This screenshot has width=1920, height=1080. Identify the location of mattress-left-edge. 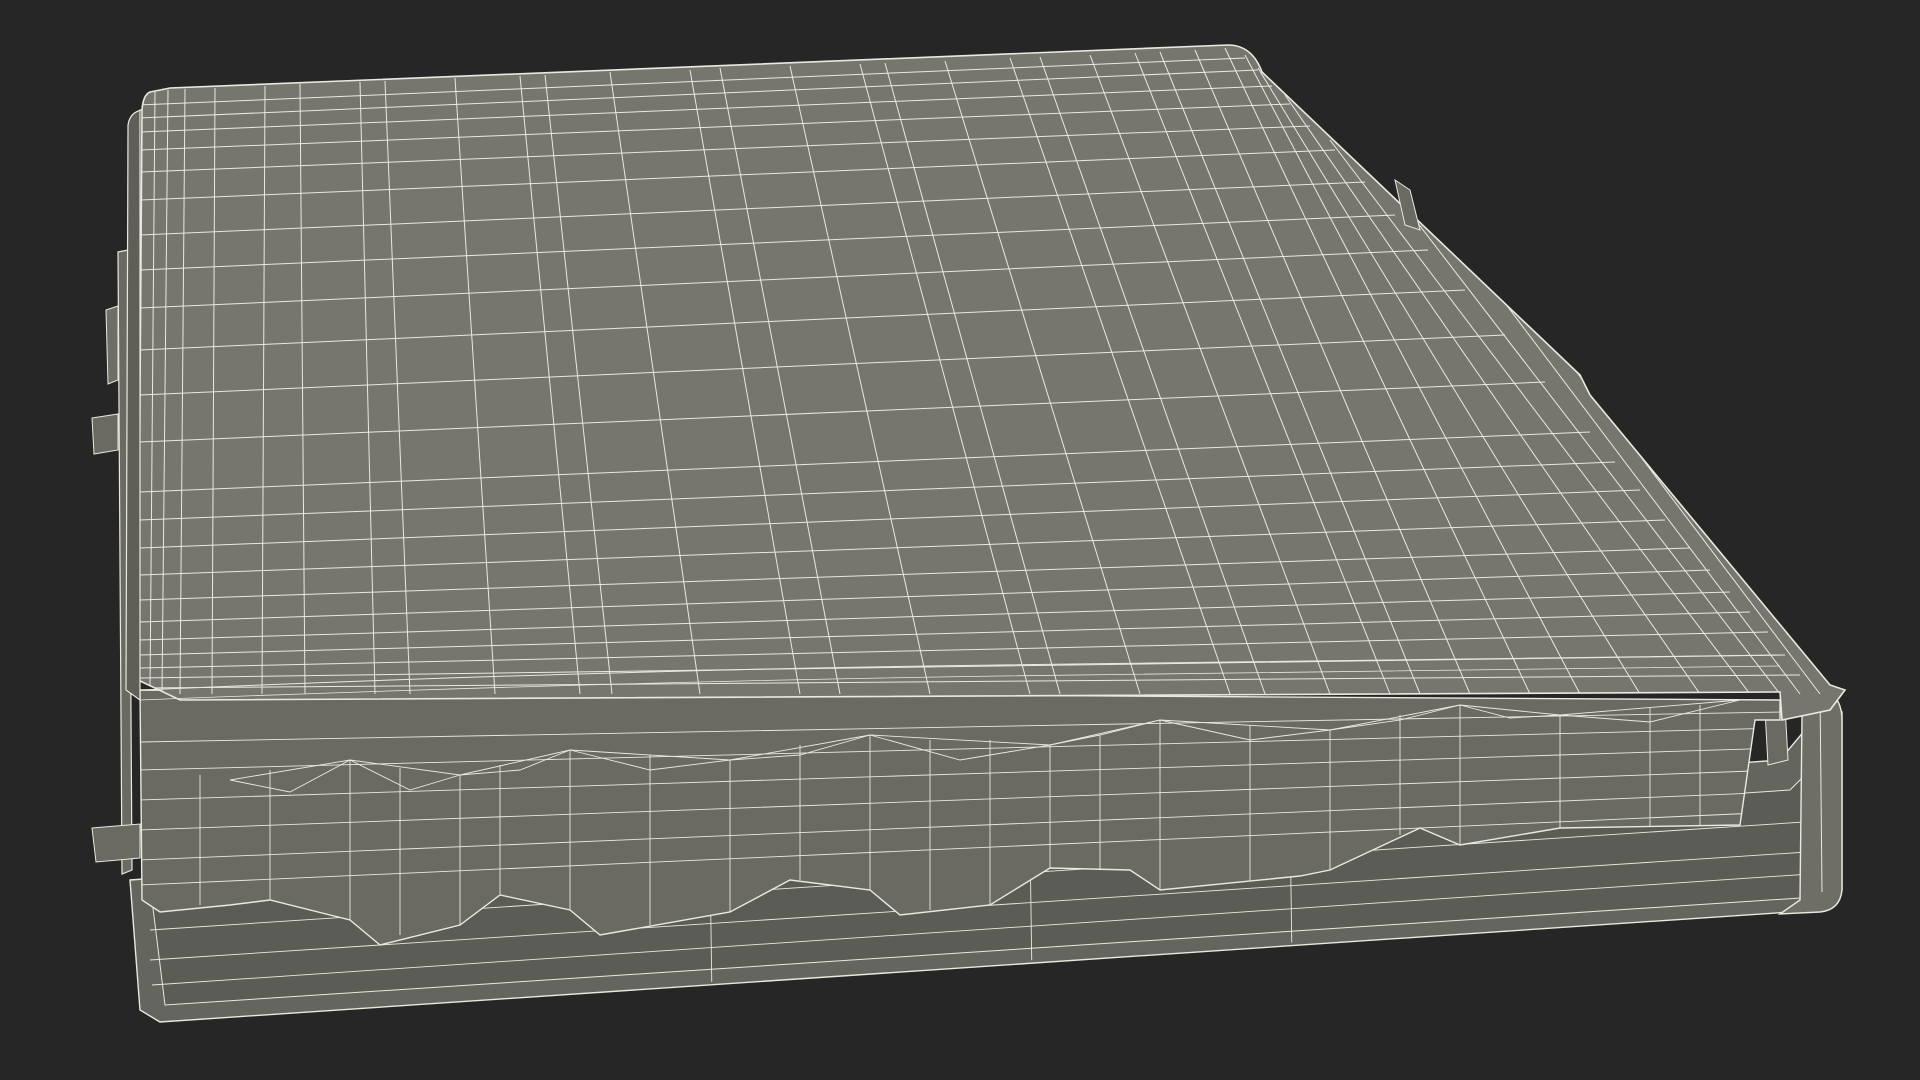
(134, 405).